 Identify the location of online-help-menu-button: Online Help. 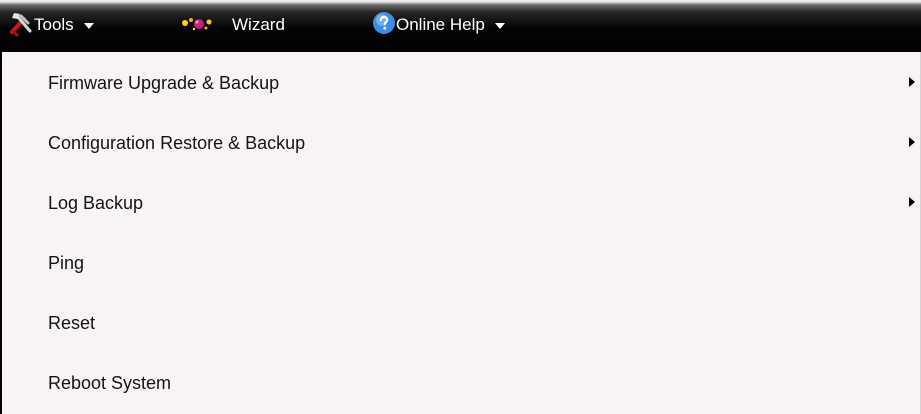
(438, 25).